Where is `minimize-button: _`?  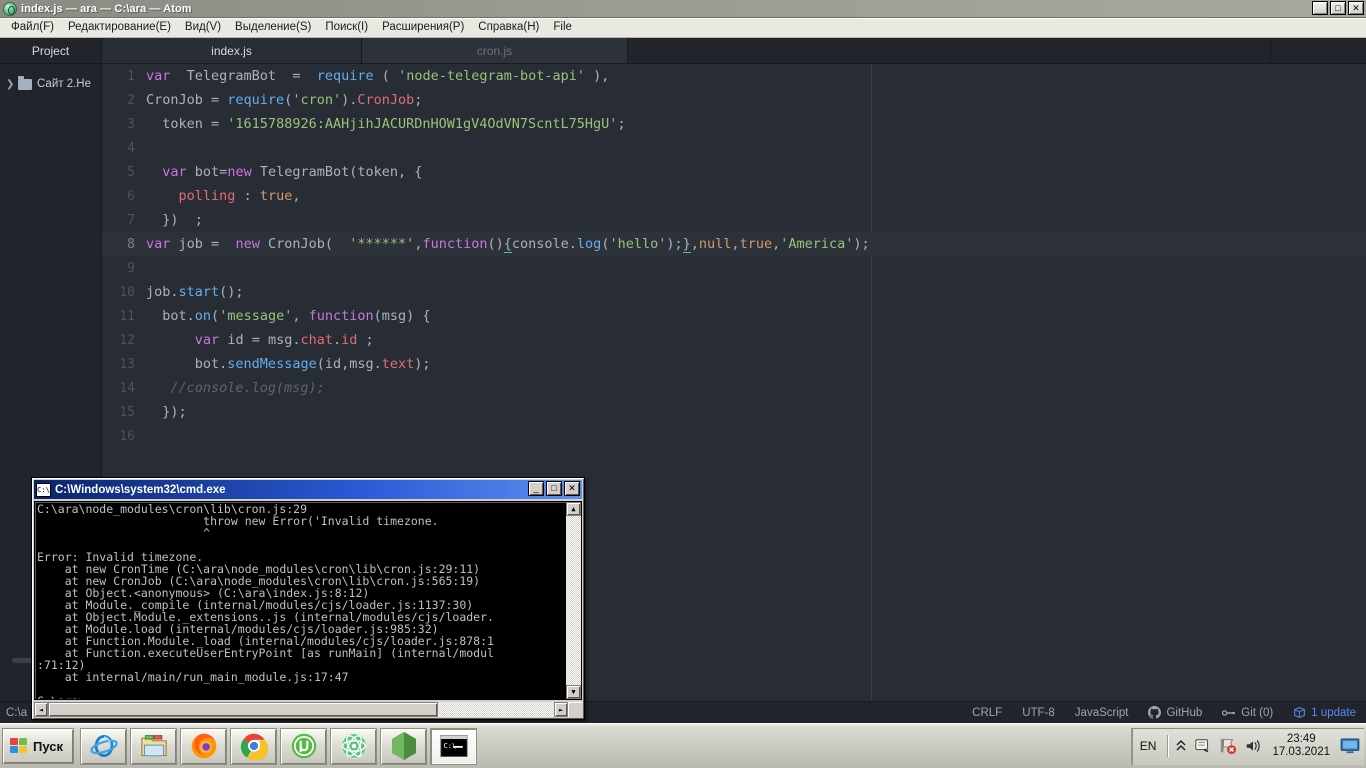 minimize-button: _ is located at coordinates (1320, 8).